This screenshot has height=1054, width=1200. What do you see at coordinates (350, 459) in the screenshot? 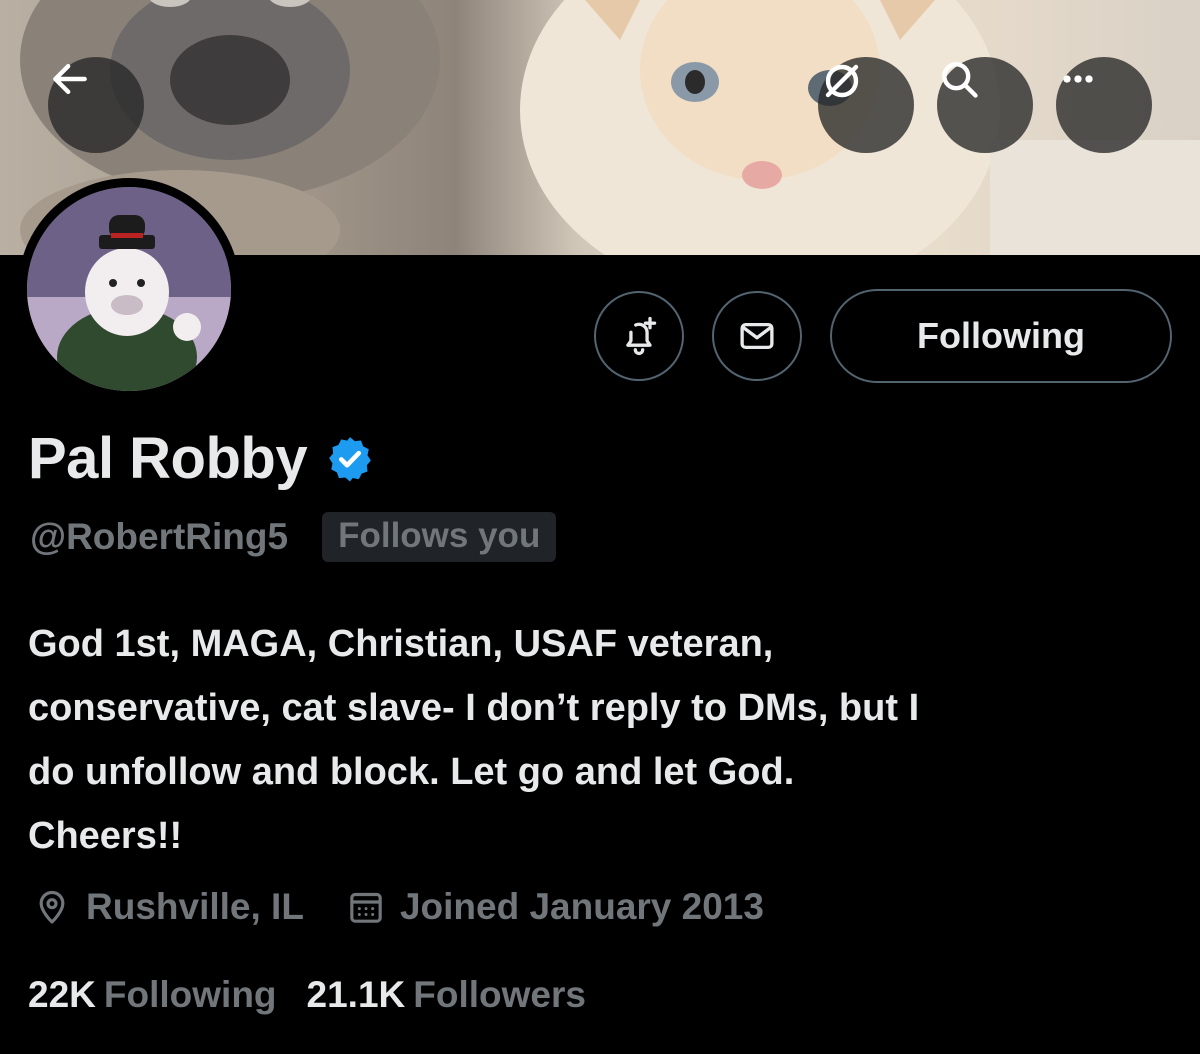
I see `verified-badge-icon` at bounding box center [350, 459].